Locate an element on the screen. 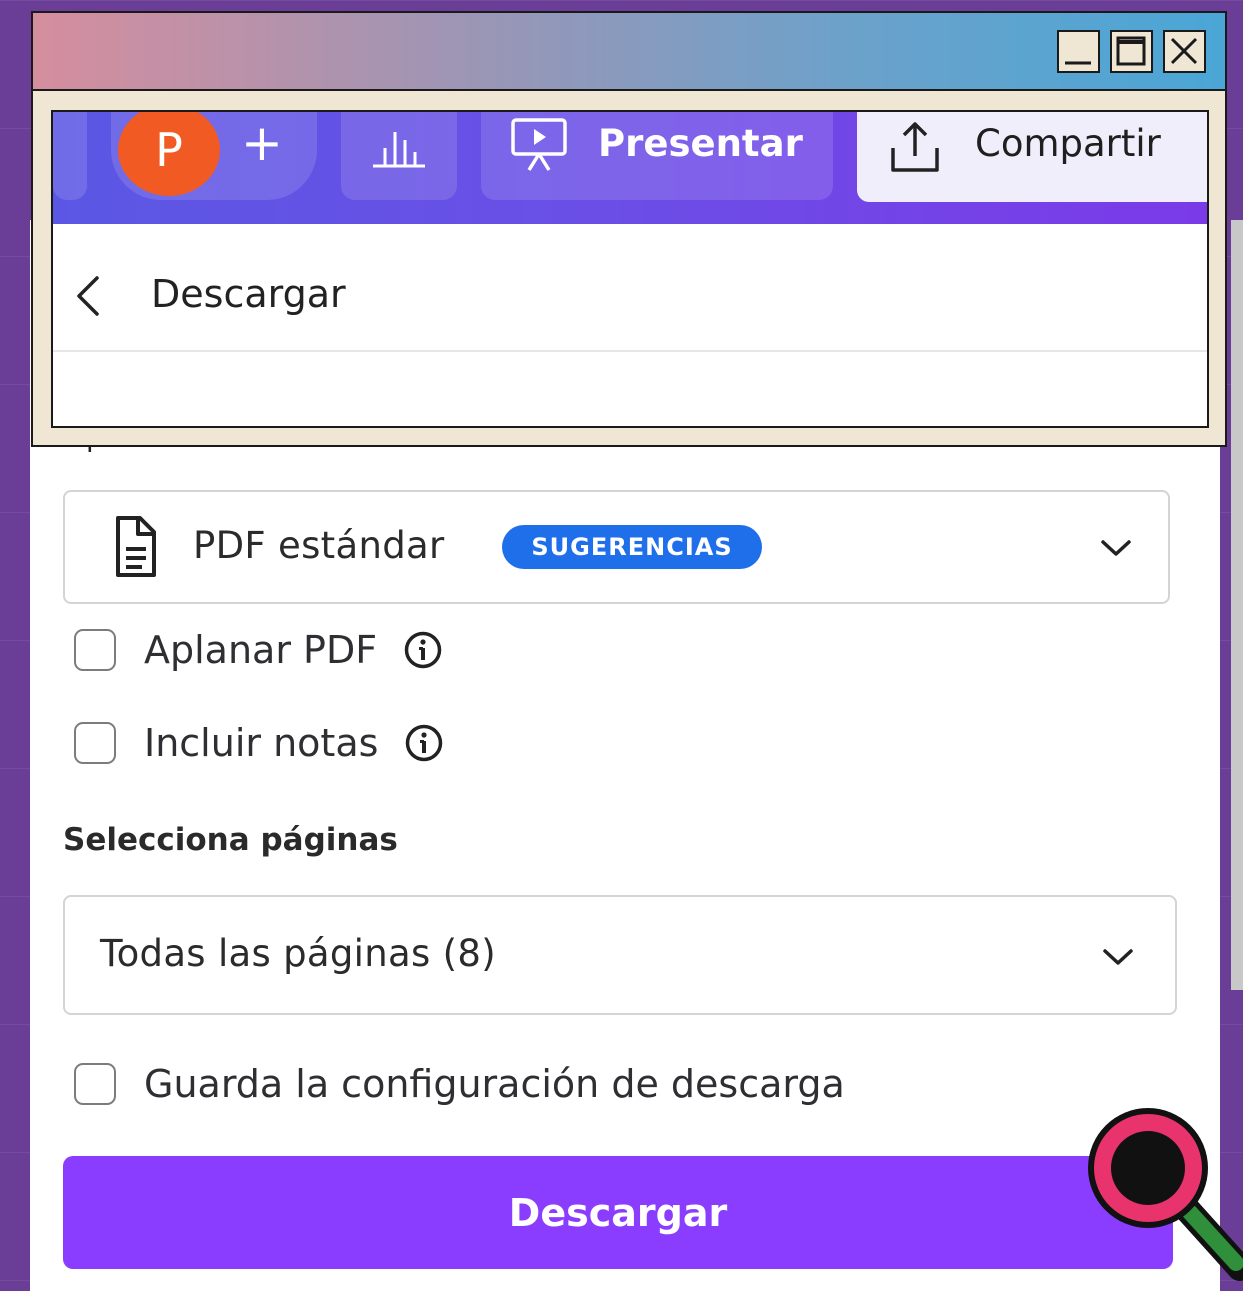  editor-toolbar: P + Presentar Compartir is located at coordinates (630, 168).